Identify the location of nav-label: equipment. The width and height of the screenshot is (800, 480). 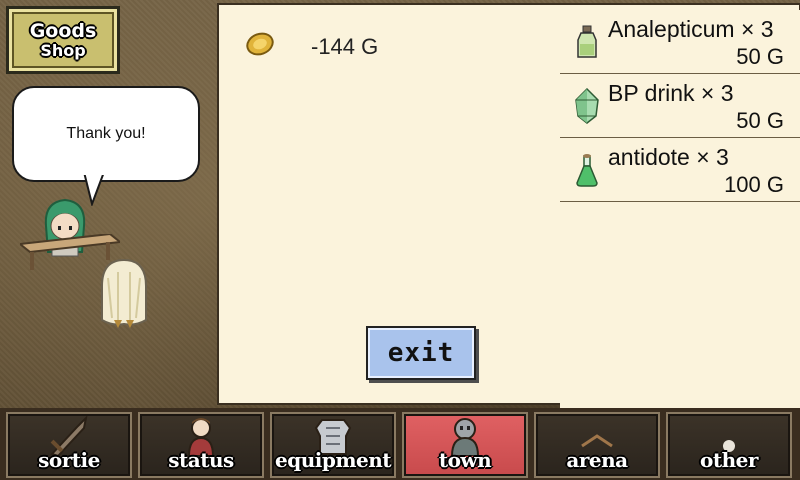
(333, 460).